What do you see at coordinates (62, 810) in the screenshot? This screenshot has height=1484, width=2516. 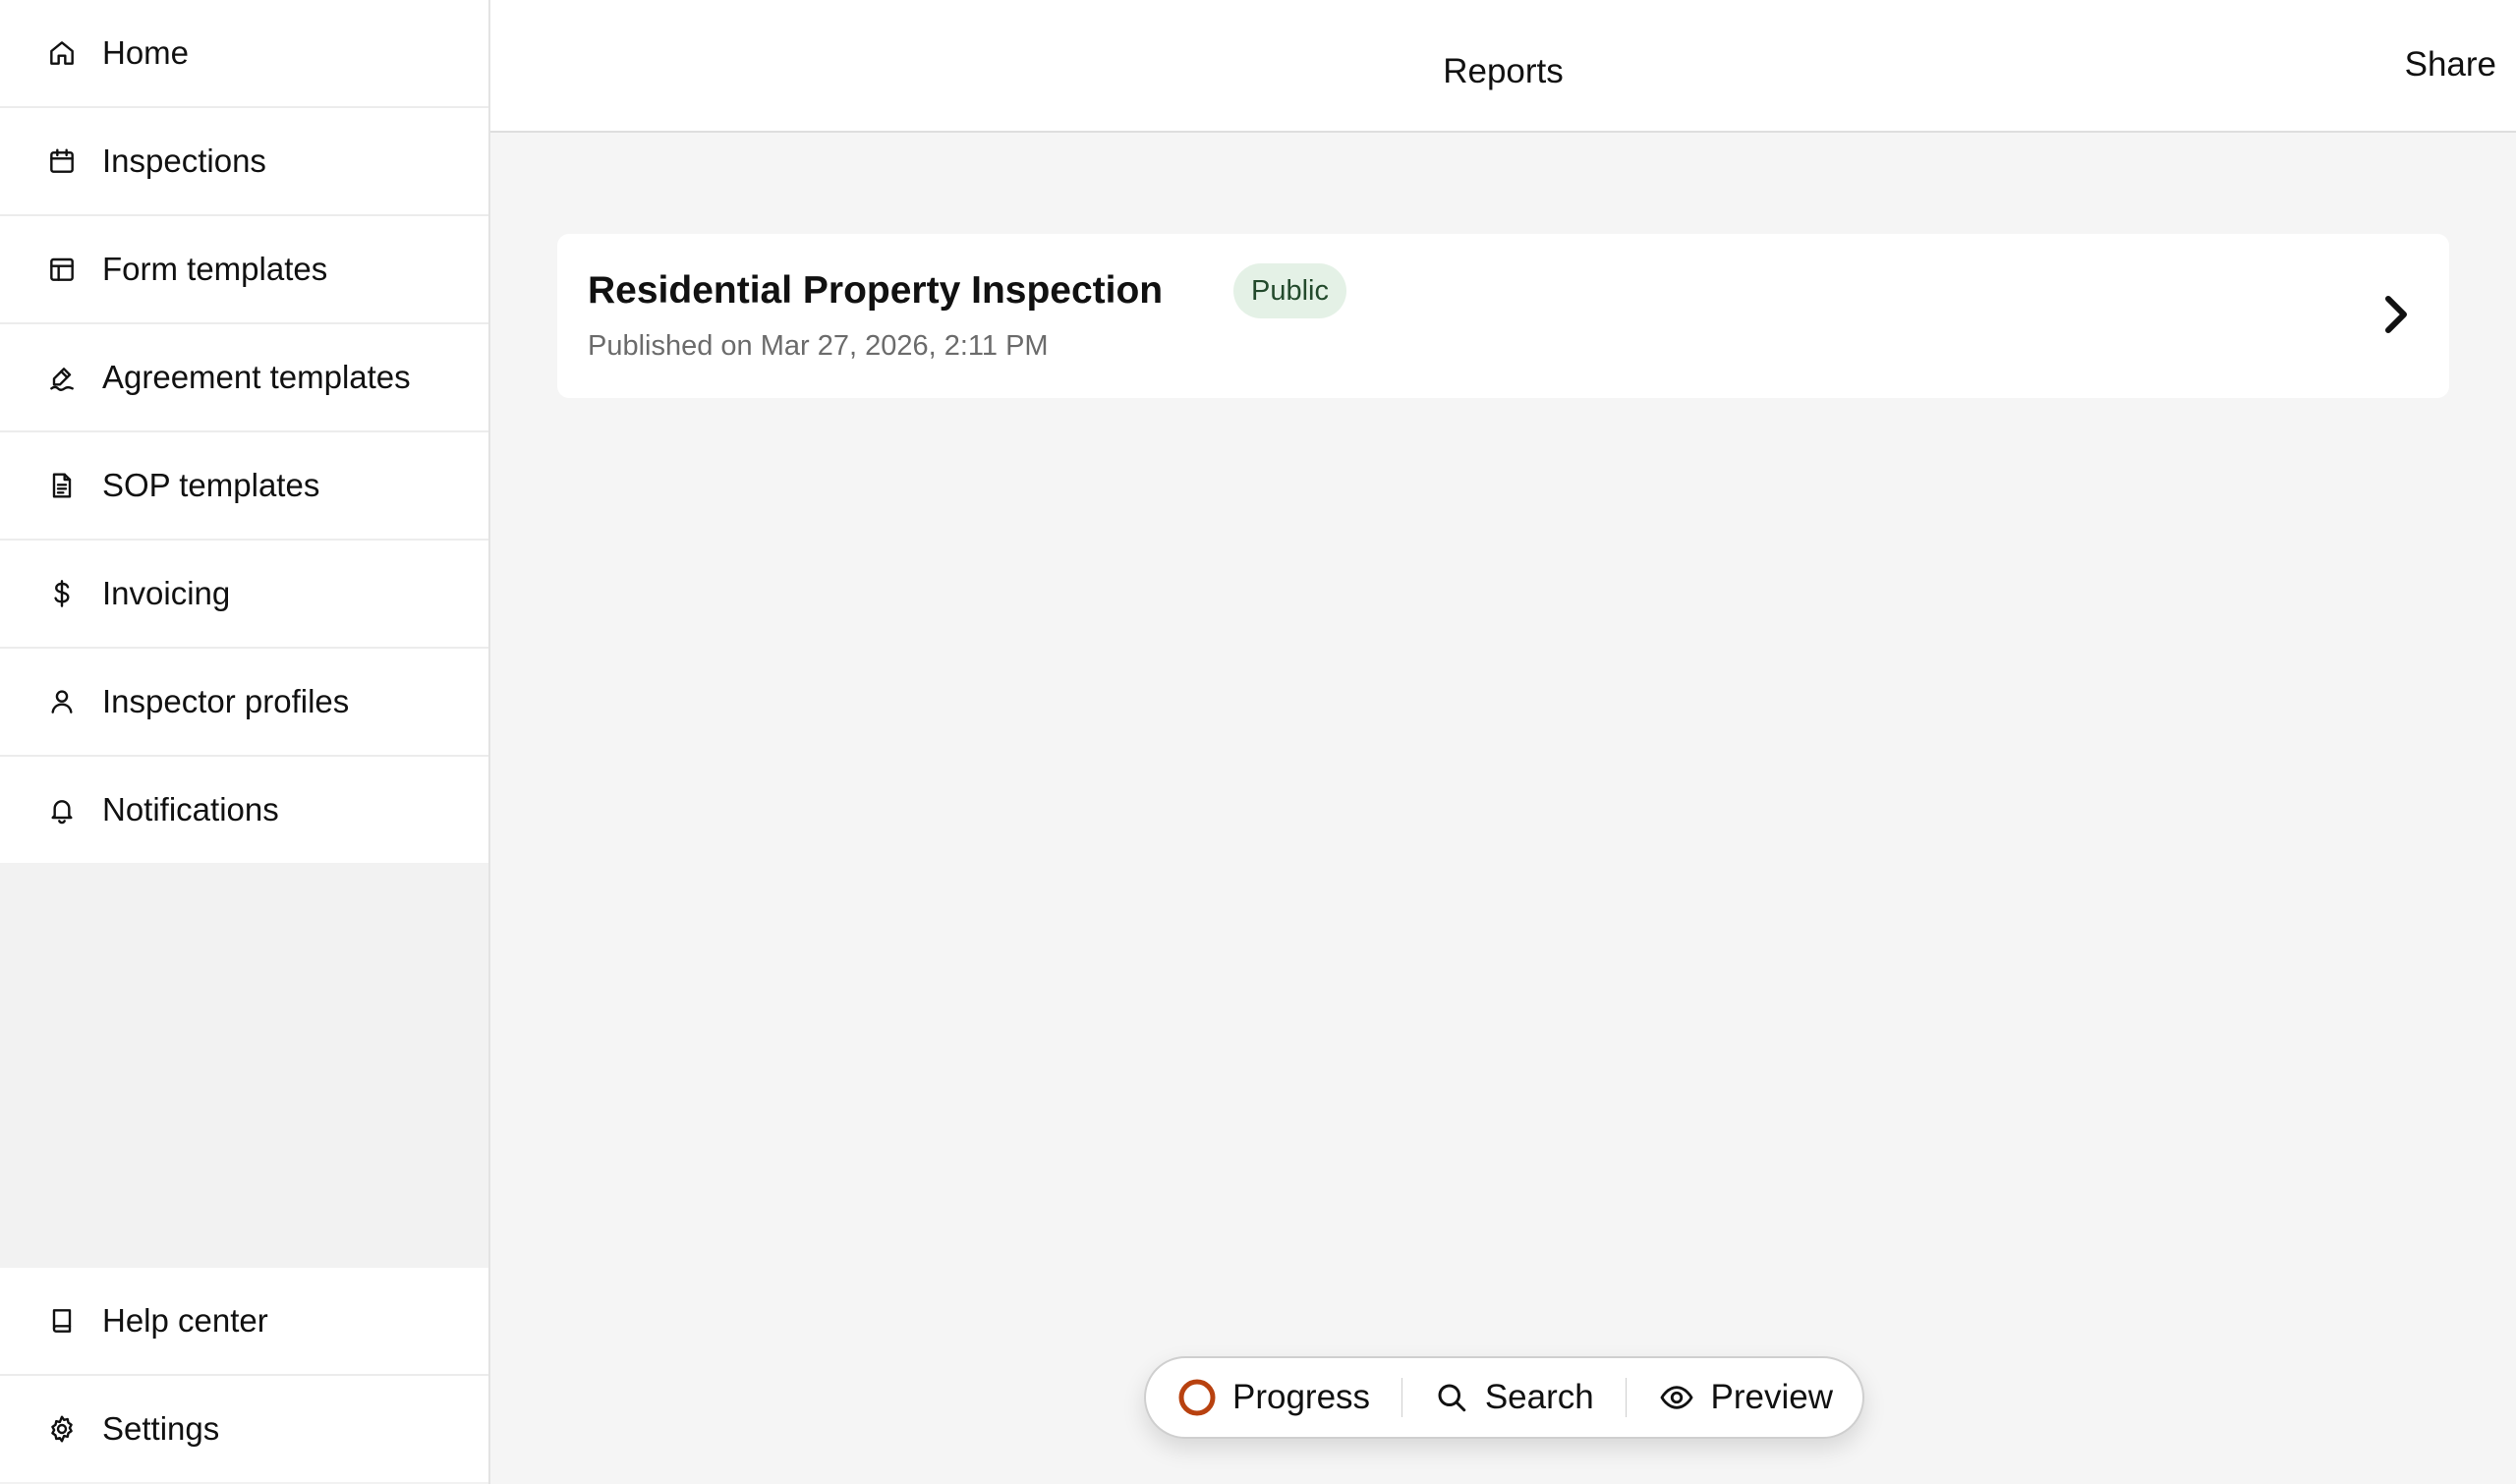 I see `bell-icon` at bounding box center [62, 810].